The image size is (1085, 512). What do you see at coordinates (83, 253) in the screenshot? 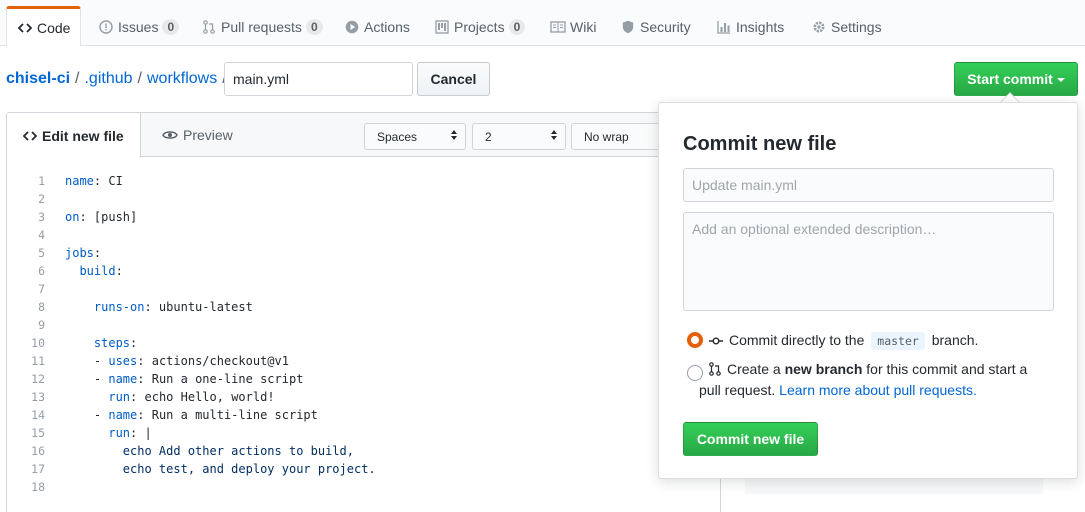
I see `line-text: jobs:` at bounding box center [83, 253].